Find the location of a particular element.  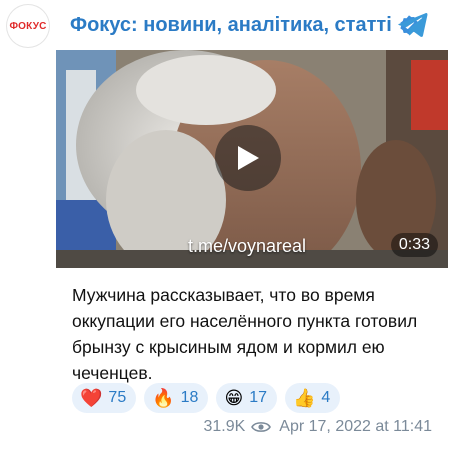

eye-icon is located at coordinates (261, 427).